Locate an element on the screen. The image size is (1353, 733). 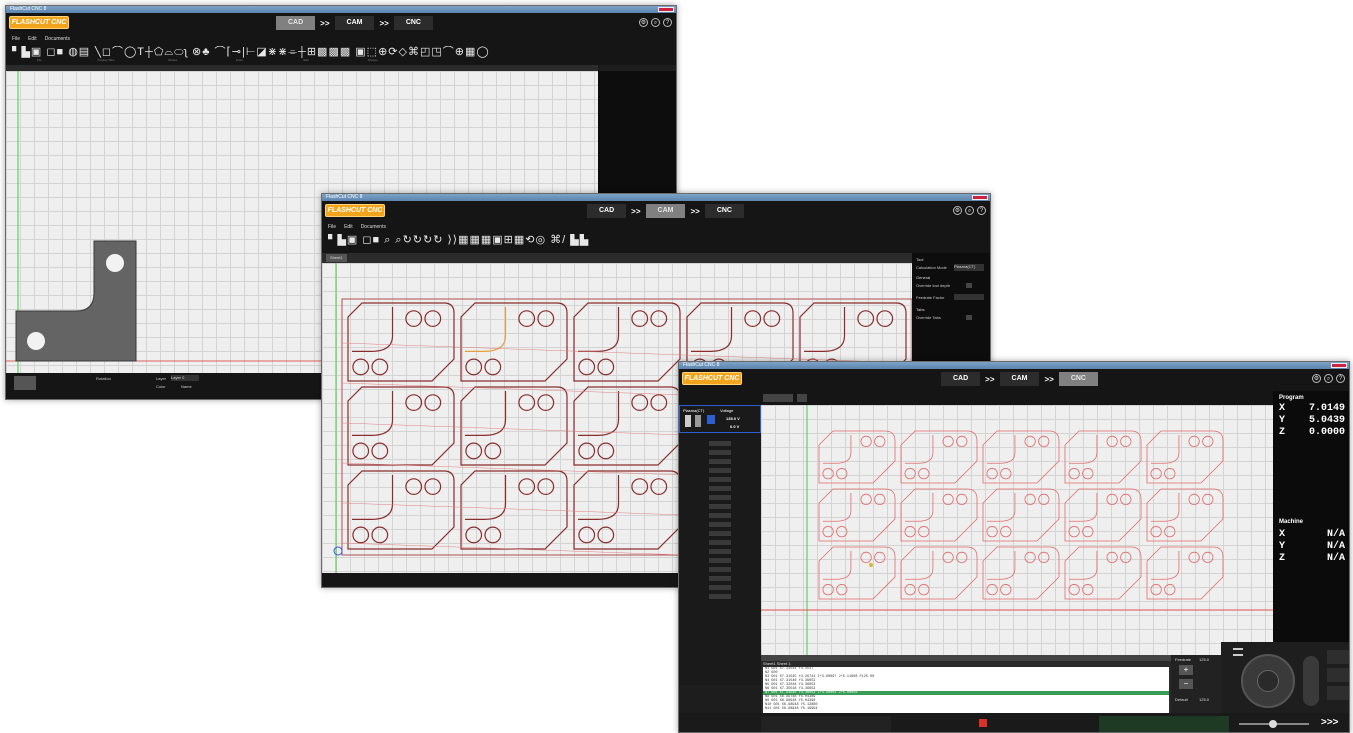
cnc-toolpath-canvas is located at coordinates (1017, 530).